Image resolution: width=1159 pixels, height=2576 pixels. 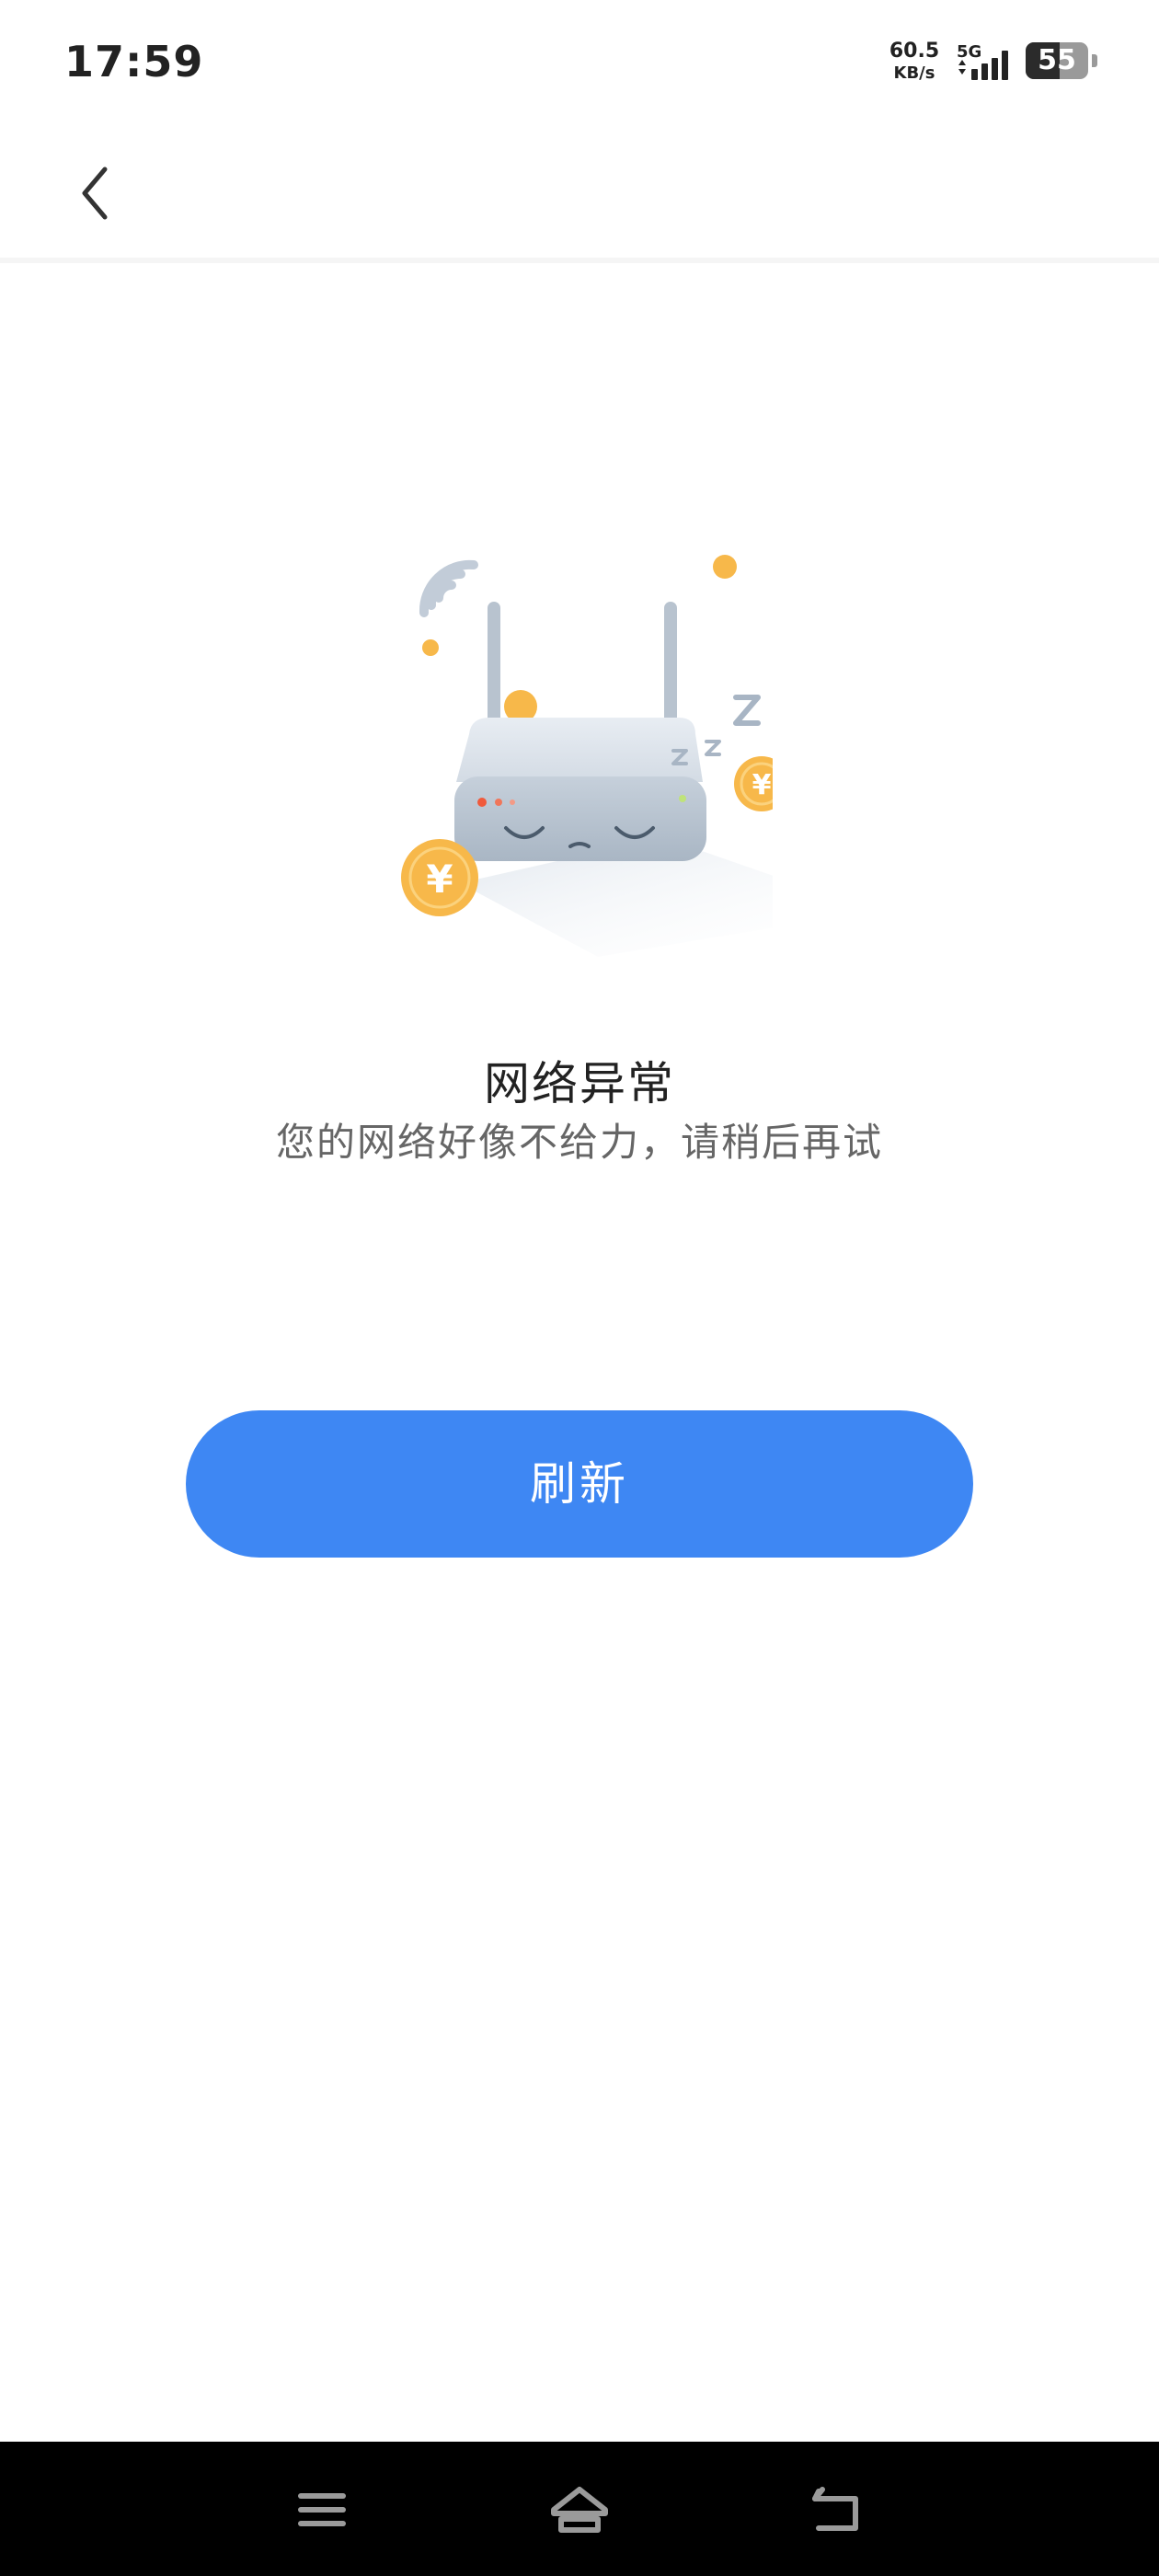 I want to click on status-time: 17:59, so click(x=134, y=61).